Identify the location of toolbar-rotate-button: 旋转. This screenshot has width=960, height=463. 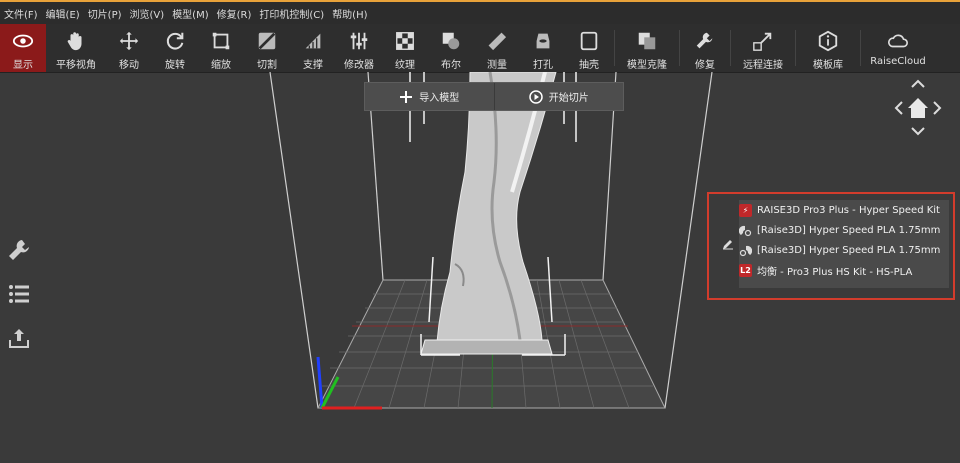
(175, 48).